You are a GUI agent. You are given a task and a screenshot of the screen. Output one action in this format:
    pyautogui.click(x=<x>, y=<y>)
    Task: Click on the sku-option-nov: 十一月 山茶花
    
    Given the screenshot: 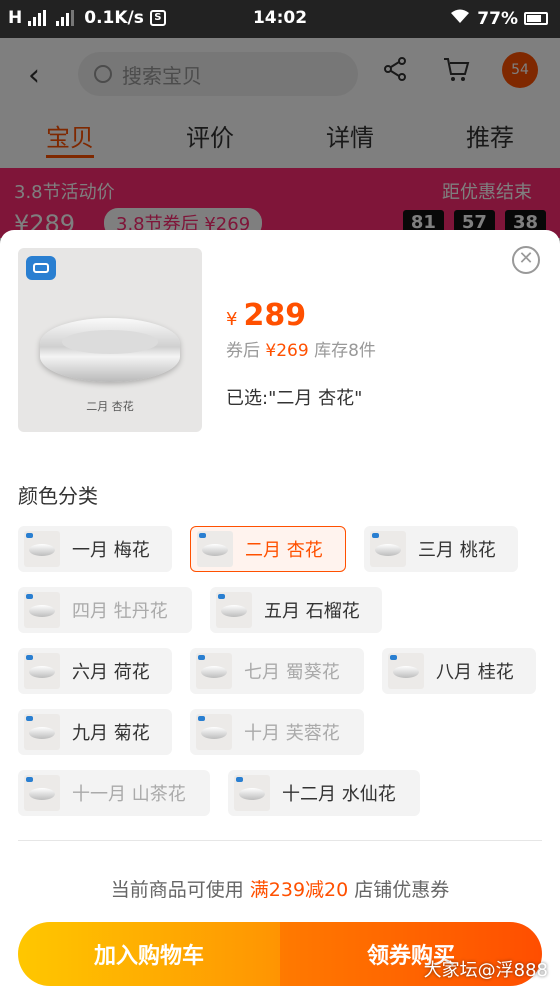 What is the action you would take?
    pyautogui.click(x=114, y=793)
    